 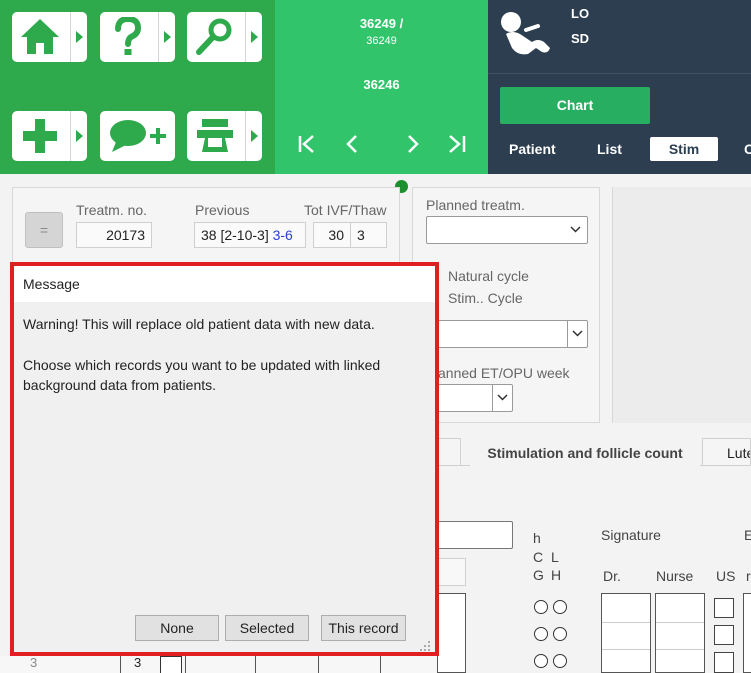 I want to click on patient-navigator: 36249 / 36249 36246, so click(x=381, y=87).